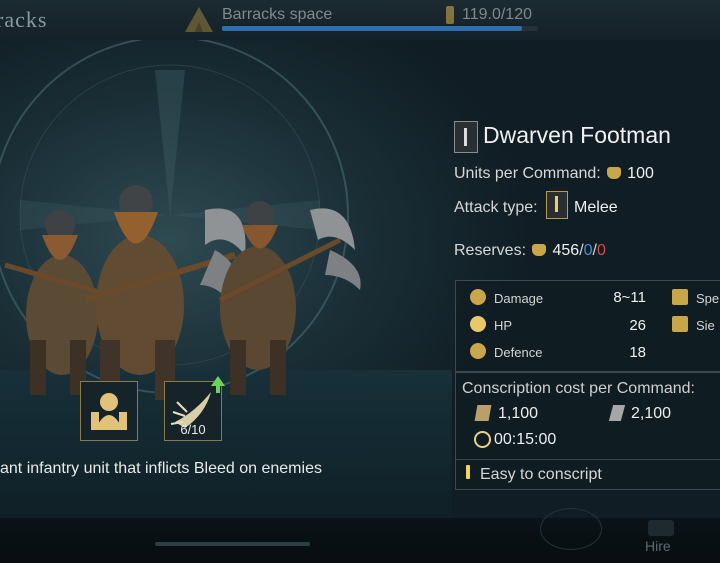 This screenshot has height=563, width=720. Describe the element at coordinates (372, 28) in the screenshot. I see `barracks-space-fill` at that location.